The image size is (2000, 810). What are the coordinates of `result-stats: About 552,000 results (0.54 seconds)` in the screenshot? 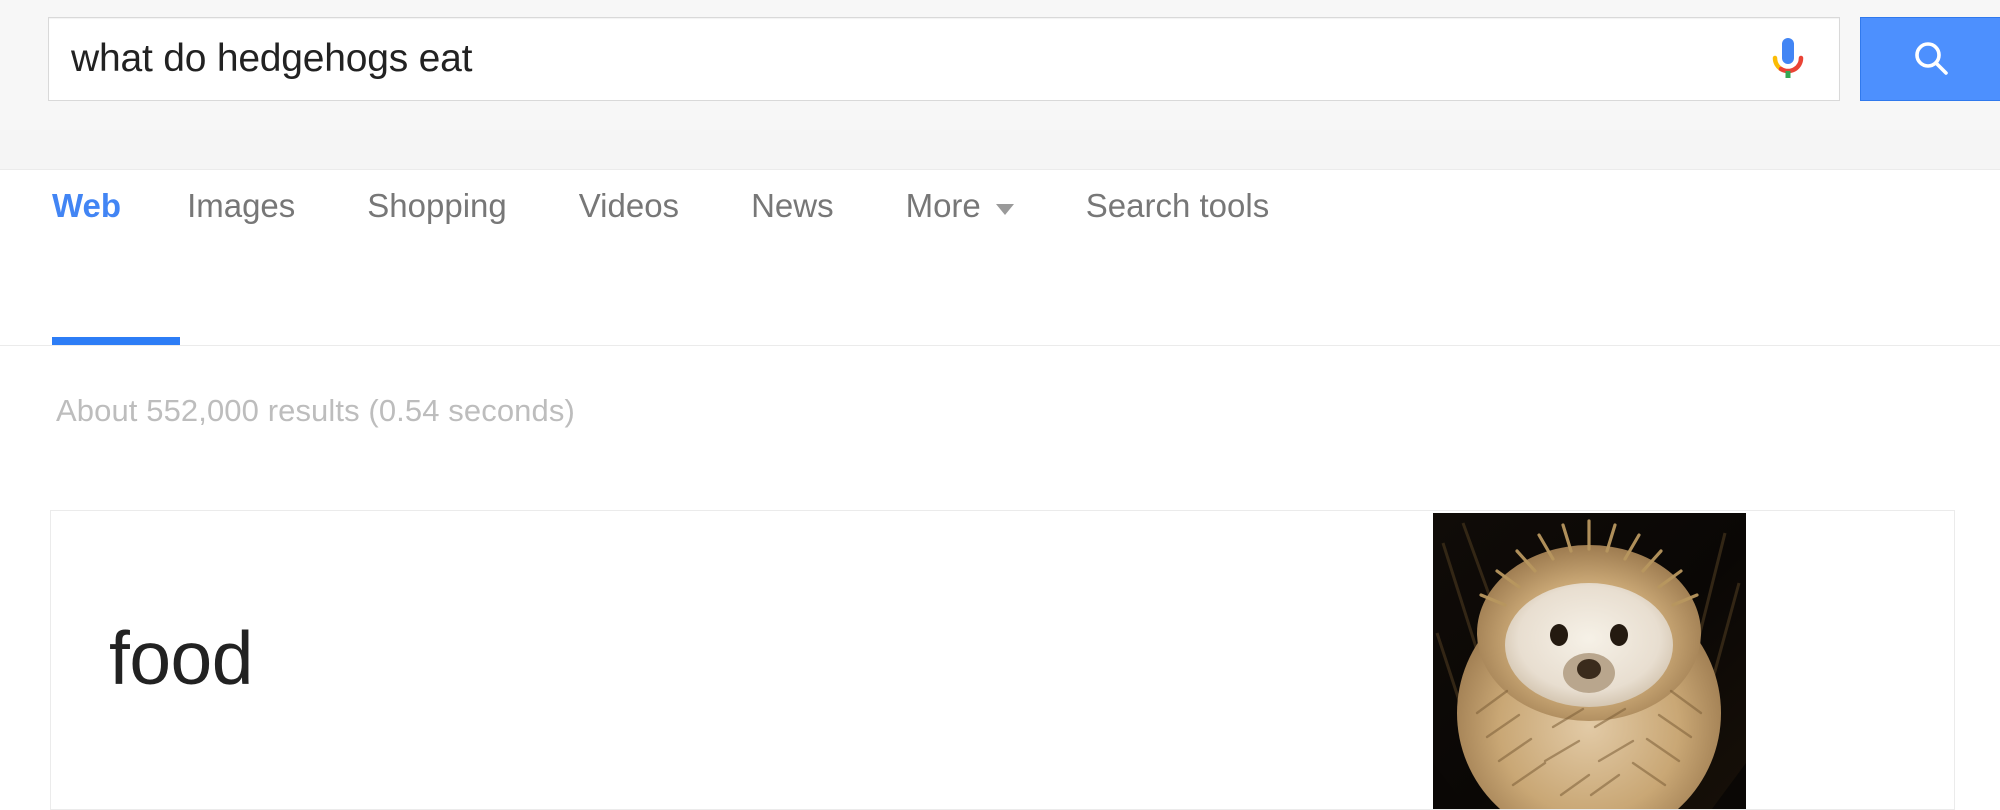 It's located at (315, 410).